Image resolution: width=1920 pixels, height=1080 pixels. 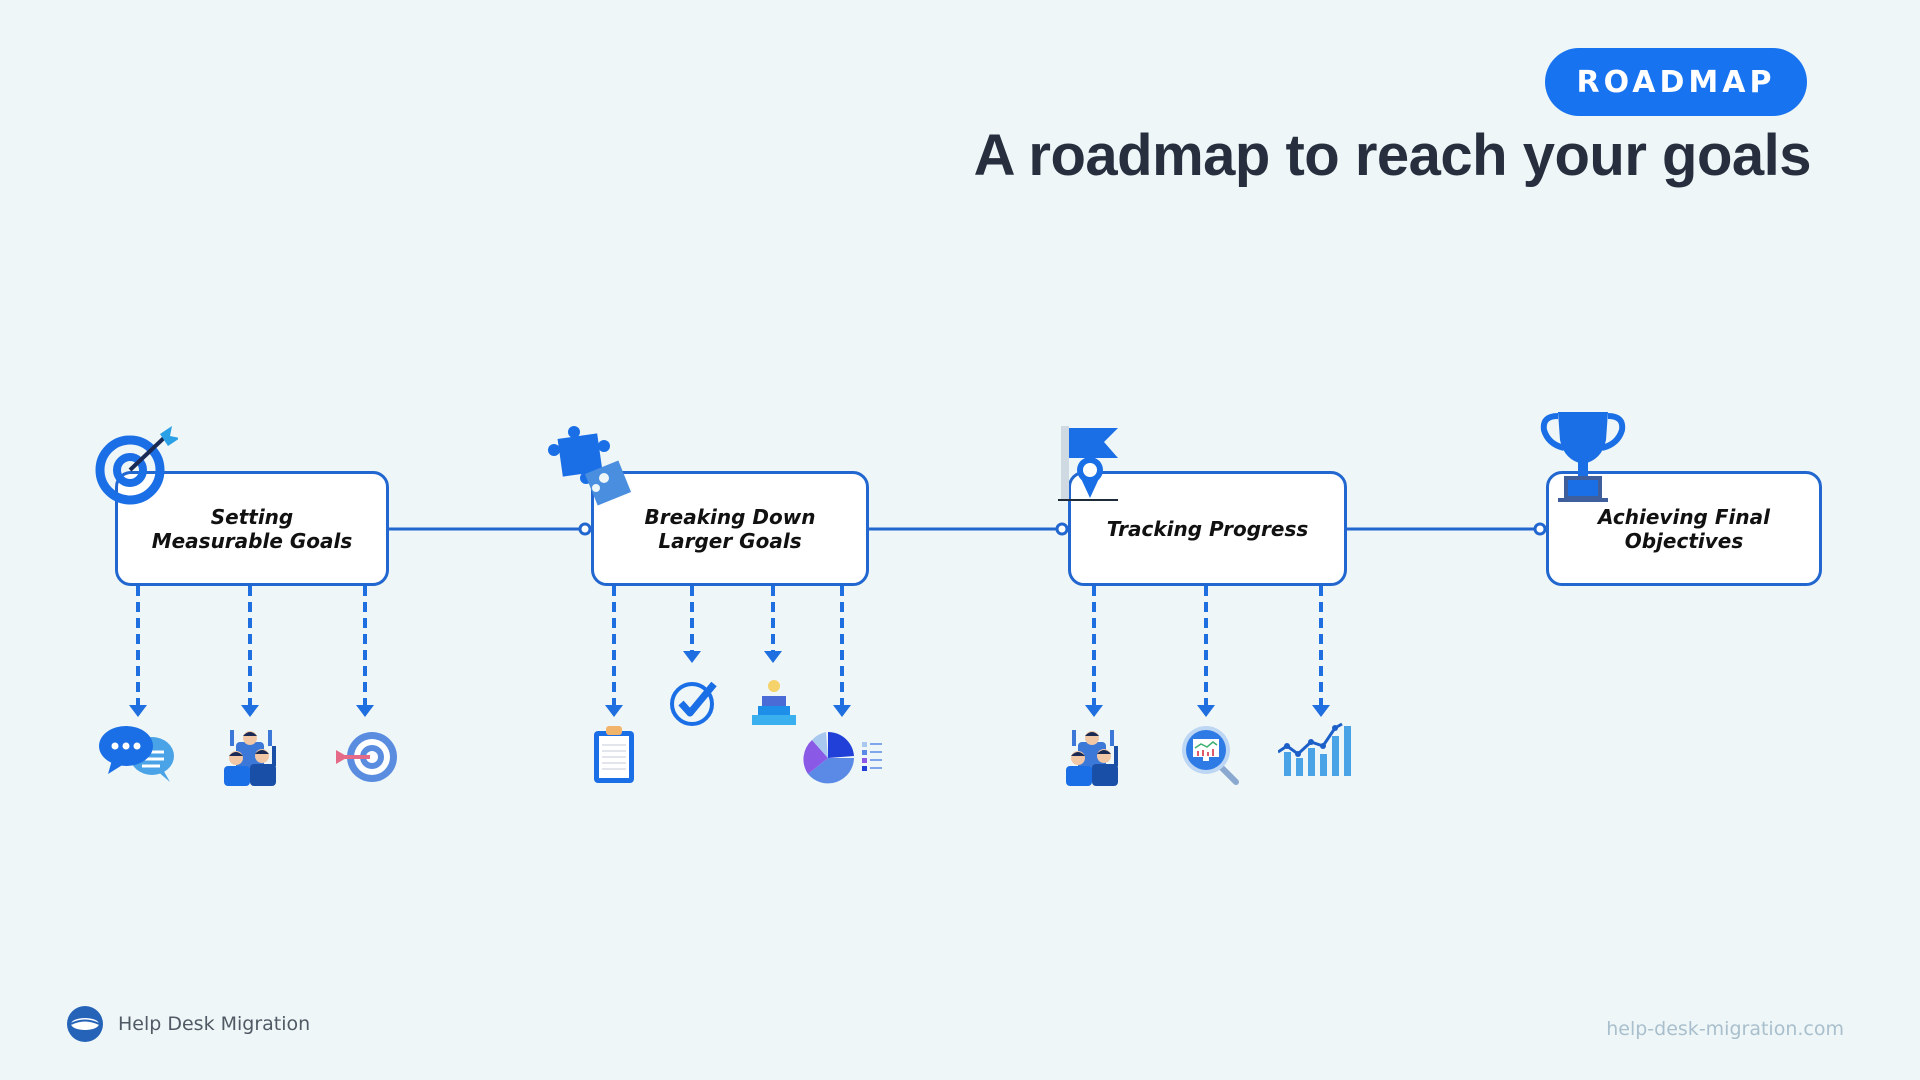 What do you see at coordinates (1210, 755) in the screenshot?
I see `magnifier-monitor-chart-icon` at bounding box center [1210, 755].